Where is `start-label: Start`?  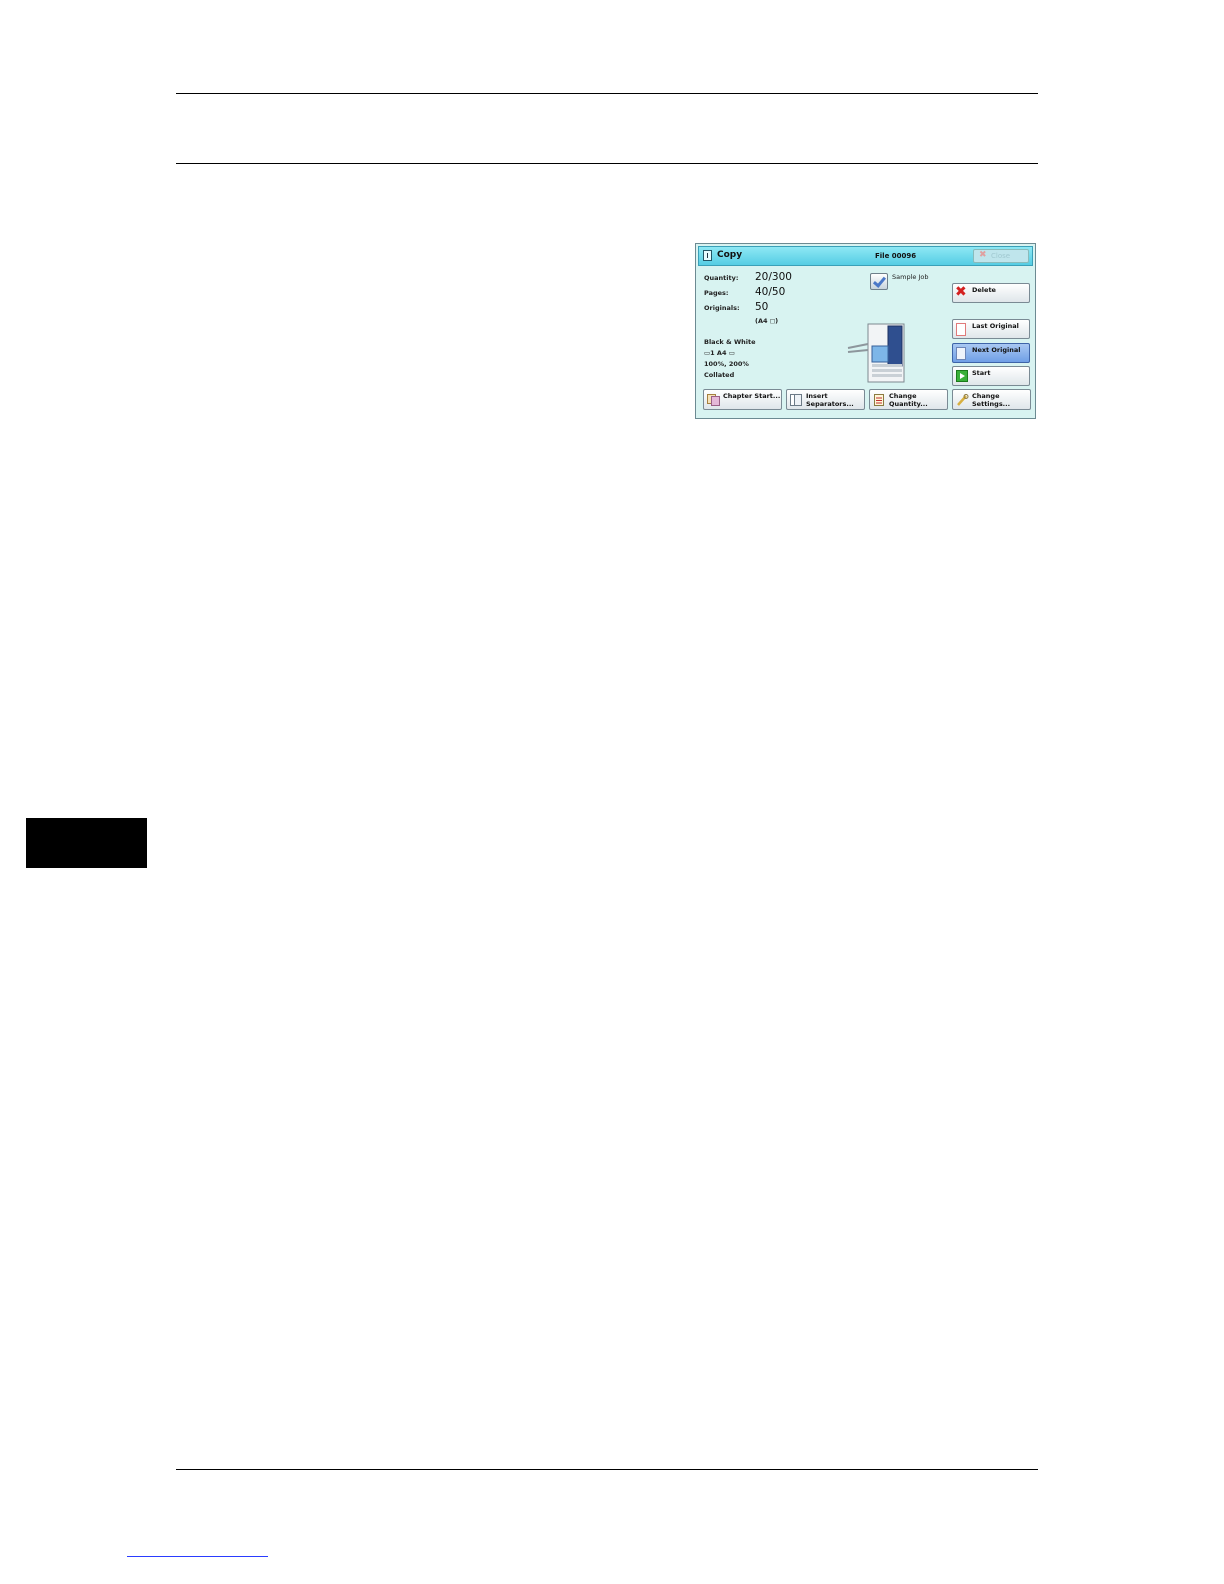 start-label: Start is located at coordinates (981, 373).